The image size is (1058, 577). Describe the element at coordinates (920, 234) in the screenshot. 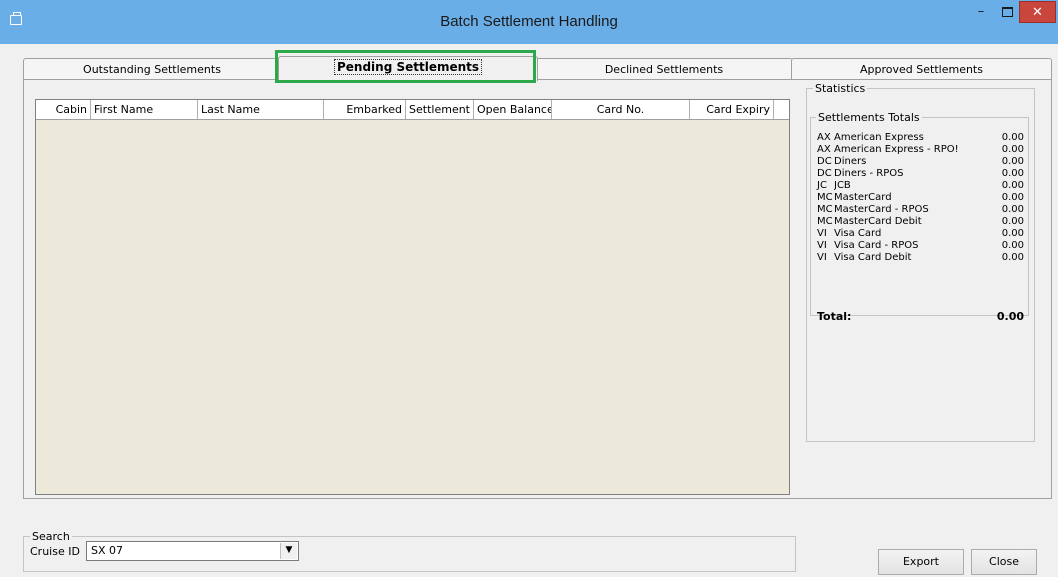

I see `stat-row: VI Visa Card 0.00` at that location.